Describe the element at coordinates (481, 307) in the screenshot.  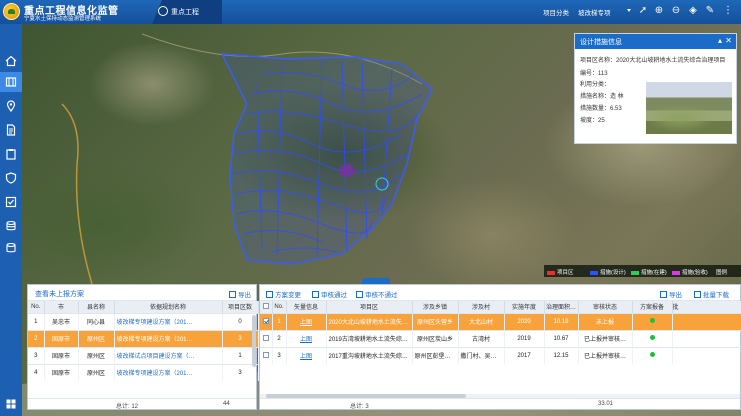
I see `column-header: 涉及村` at that location.